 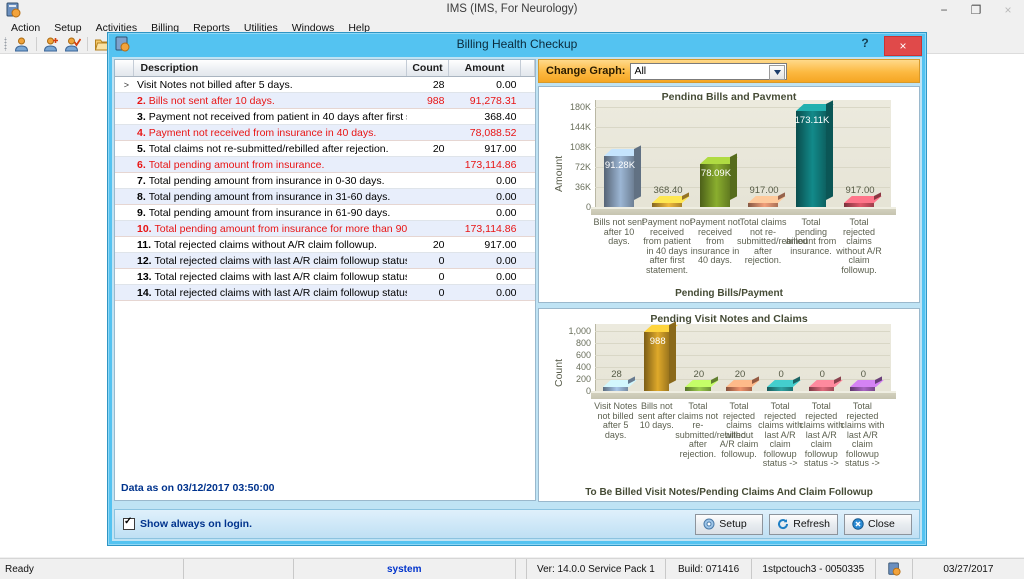 I want to click on menu-action: Action, so click(x=25, y=27).